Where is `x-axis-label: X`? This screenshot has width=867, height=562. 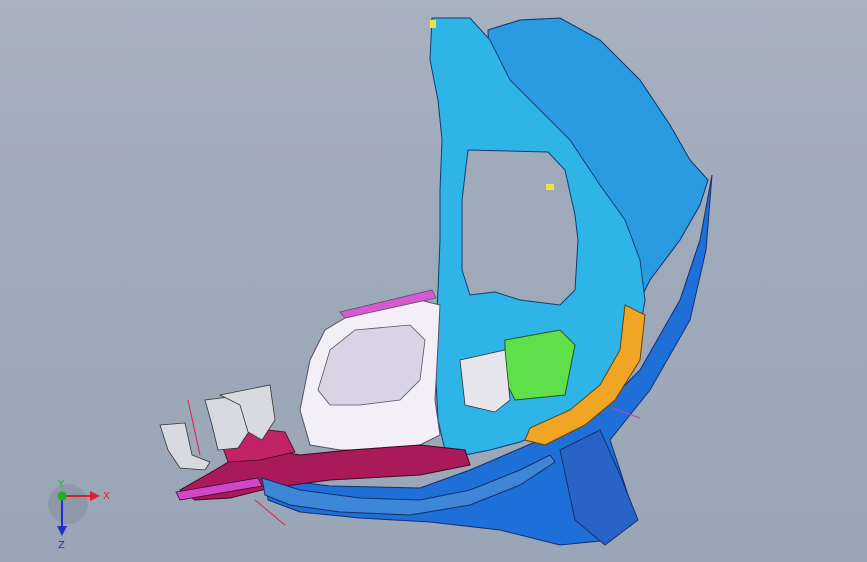
x-axis-label: X is located at coordinates (106, 496).